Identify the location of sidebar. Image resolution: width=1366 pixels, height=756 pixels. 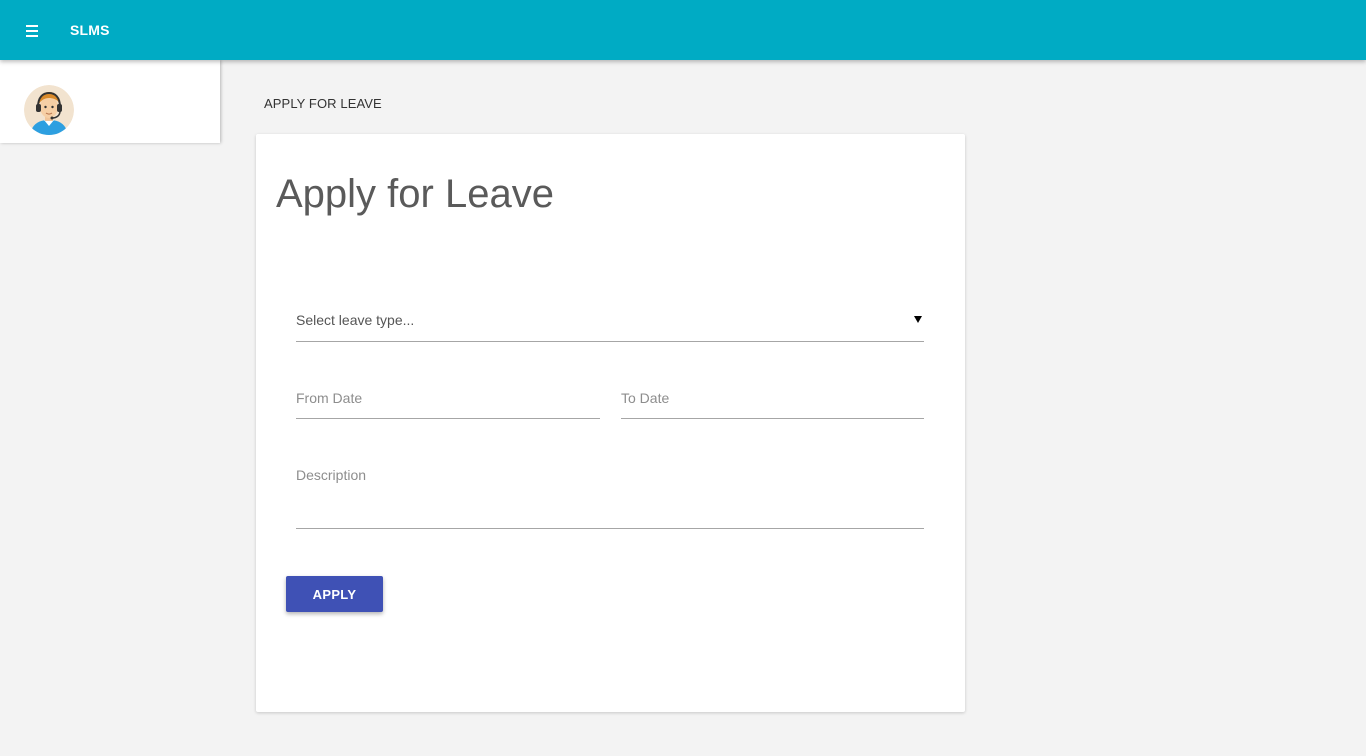
(110, 101).